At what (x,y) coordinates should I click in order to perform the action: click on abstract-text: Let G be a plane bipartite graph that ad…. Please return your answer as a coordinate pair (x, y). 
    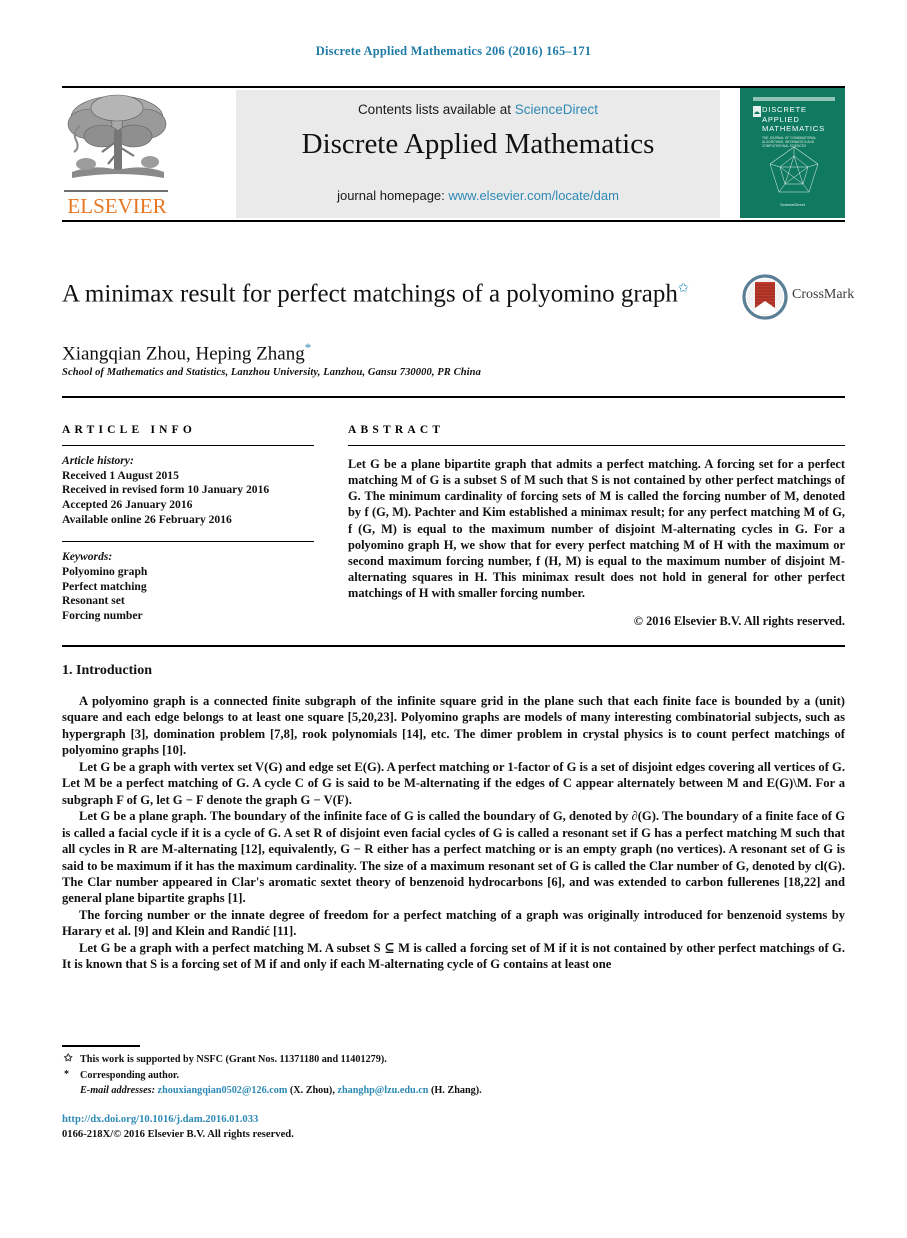
    Looking at the image, I should click on (596, 528).